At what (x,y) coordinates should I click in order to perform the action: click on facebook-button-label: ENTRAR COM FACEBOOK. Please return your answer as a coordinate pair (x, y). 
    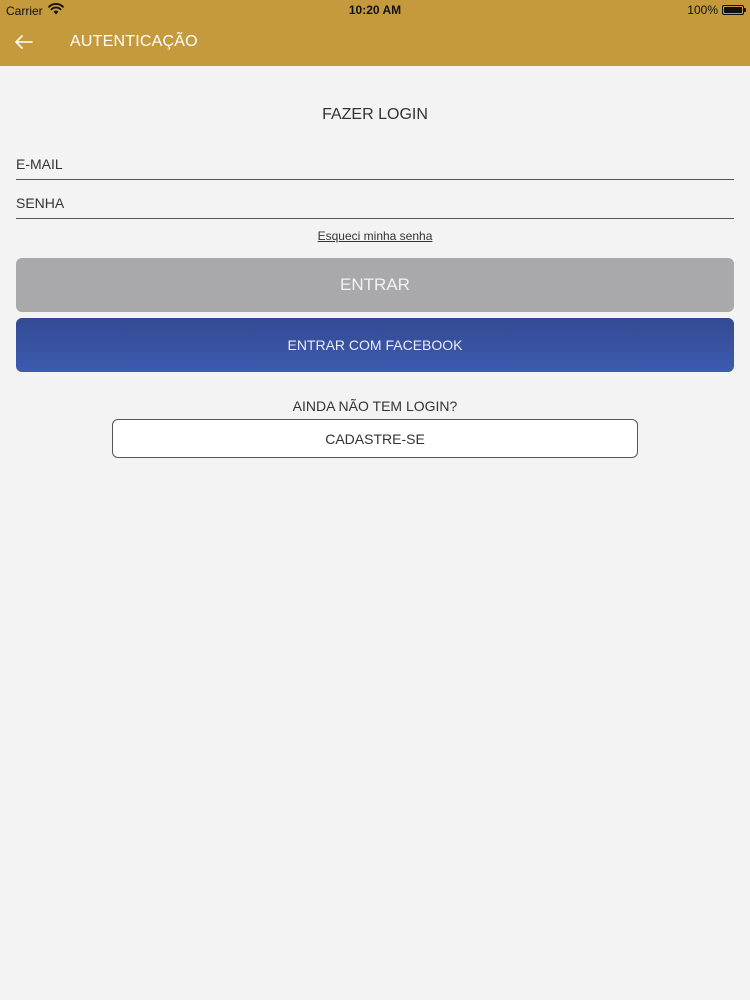
    Looking at the image, I should click on (375, 345).